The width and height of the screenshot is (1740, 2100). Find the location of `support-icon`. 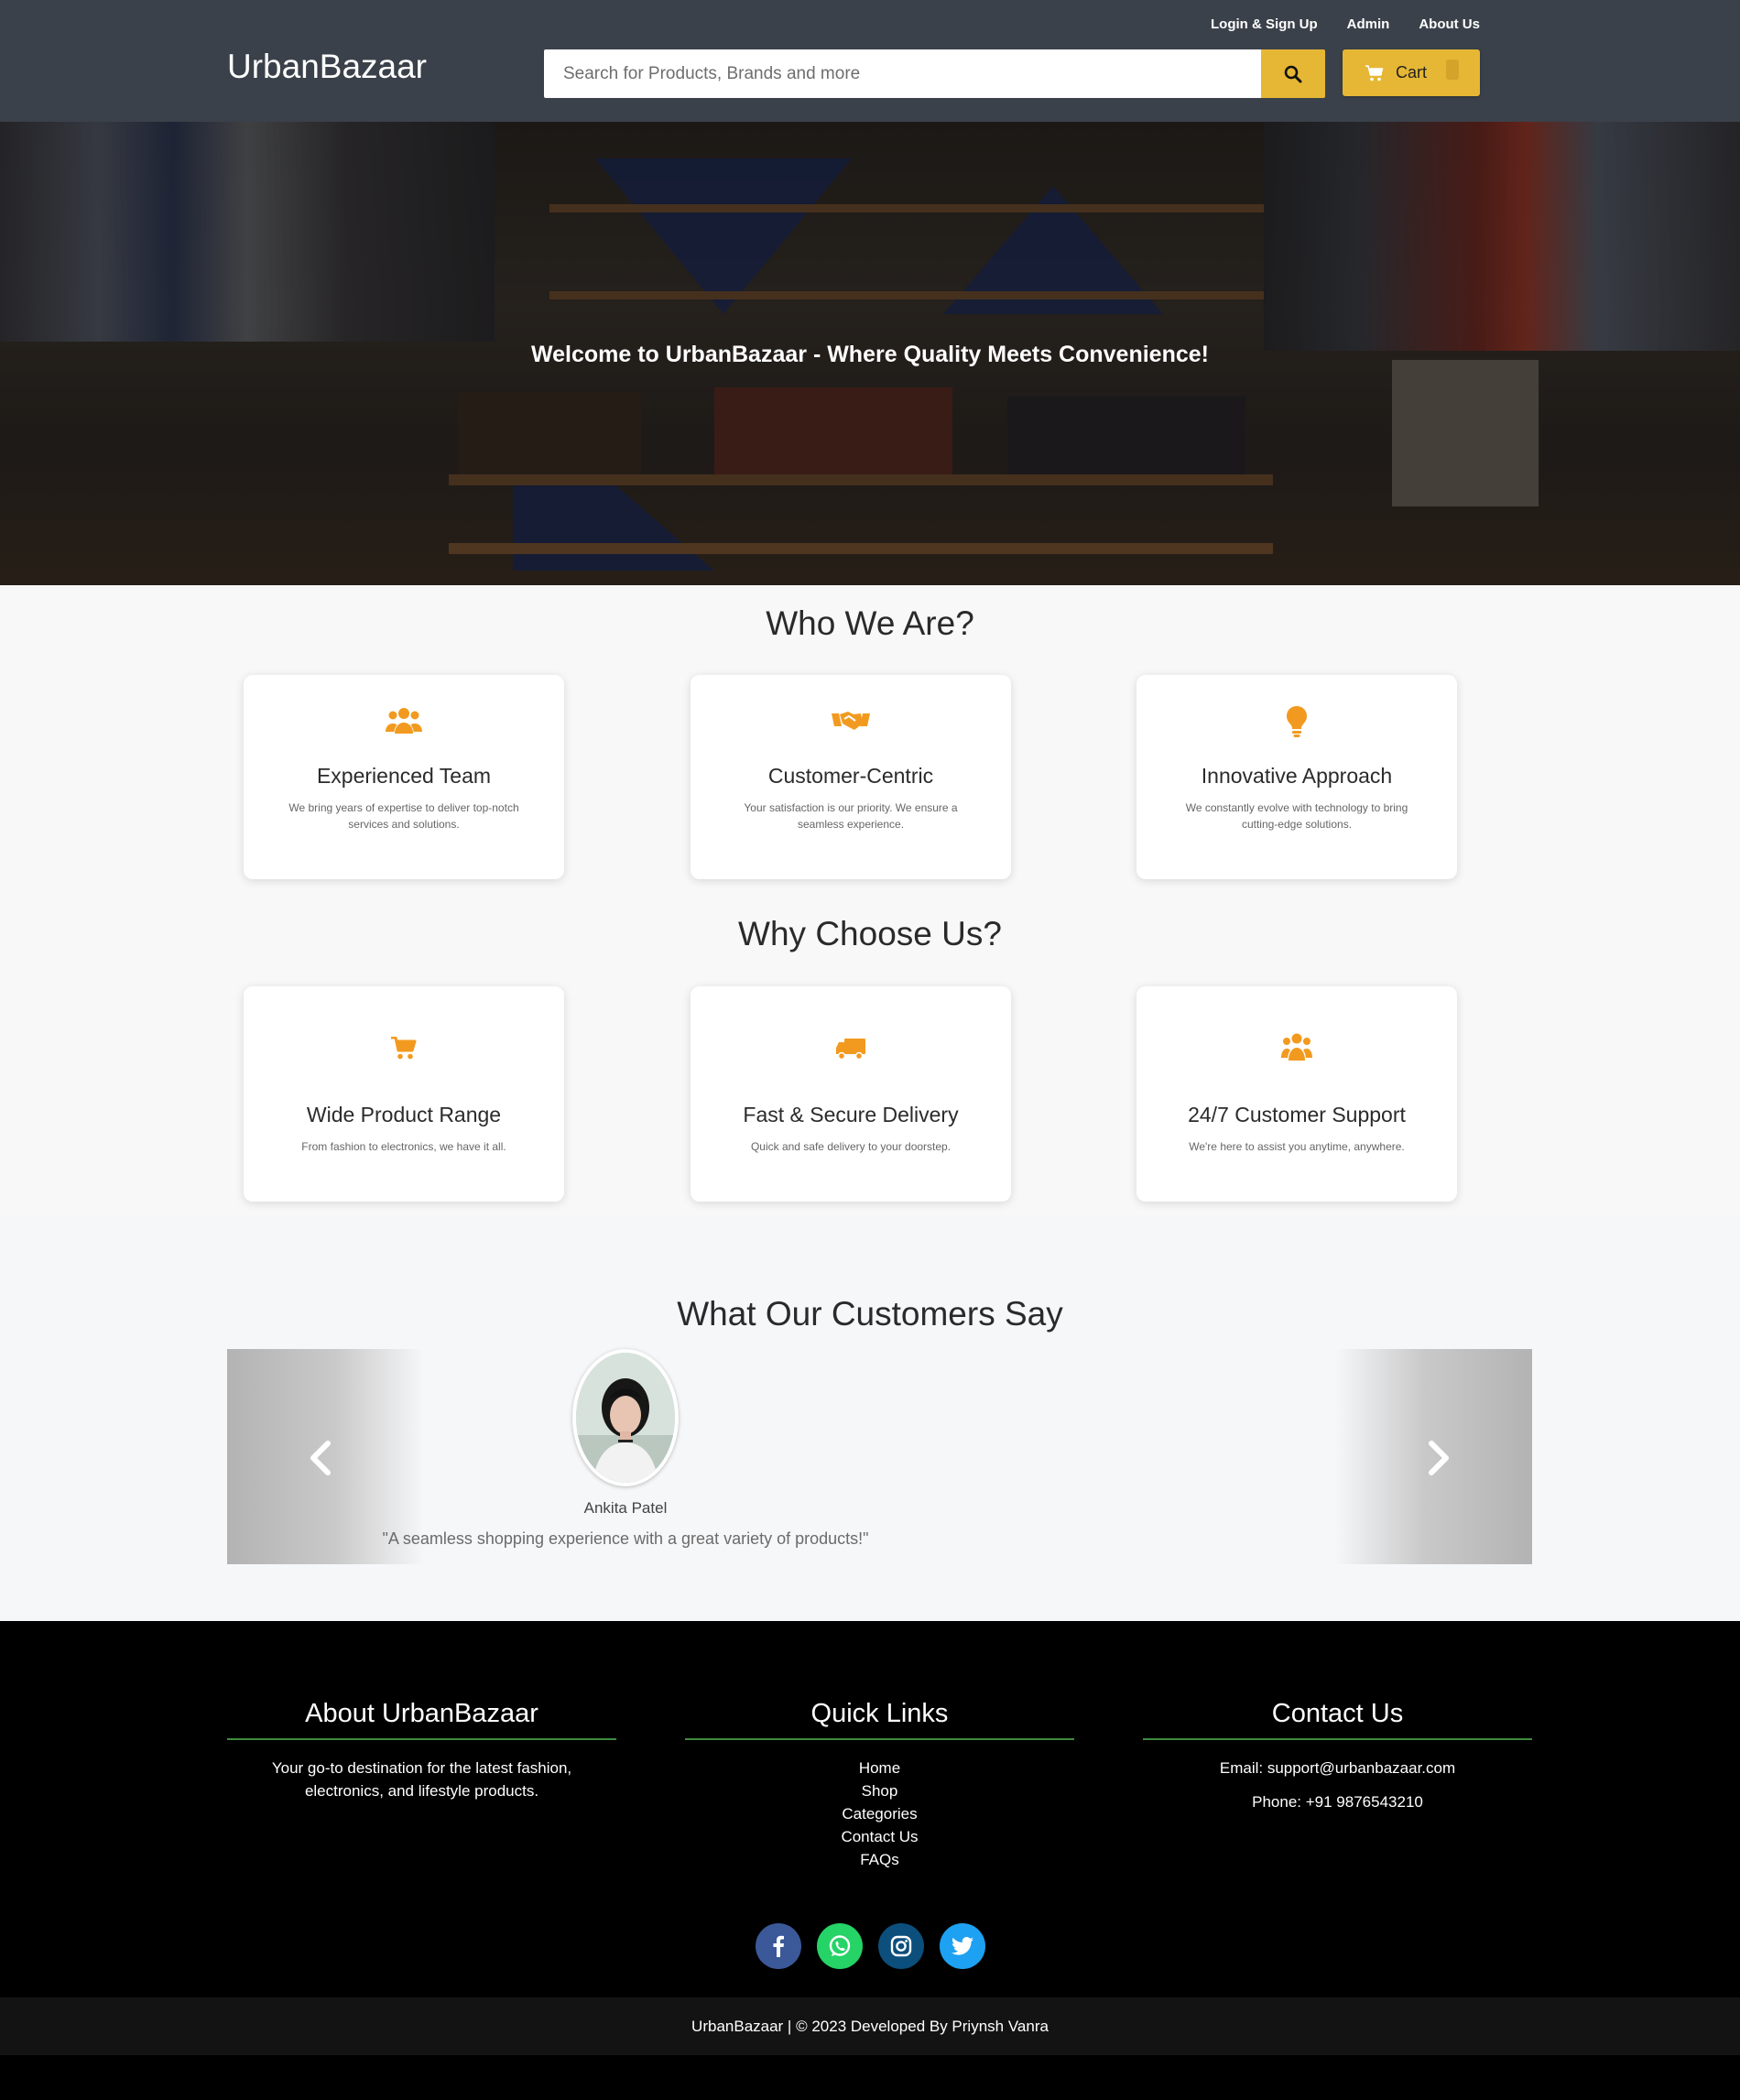

support-icon is located at coordinates (1297, 1047).